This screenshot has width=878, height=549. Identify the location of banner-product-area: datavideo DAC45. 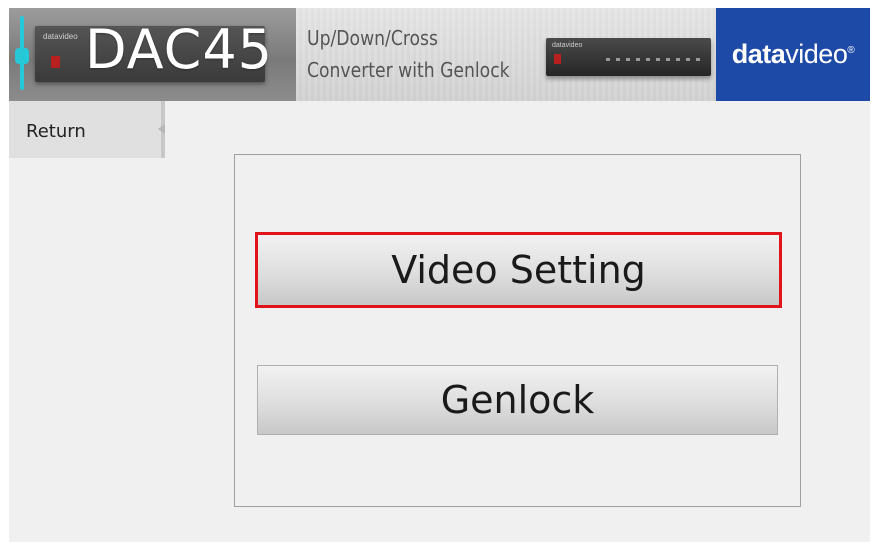
(152, 54).